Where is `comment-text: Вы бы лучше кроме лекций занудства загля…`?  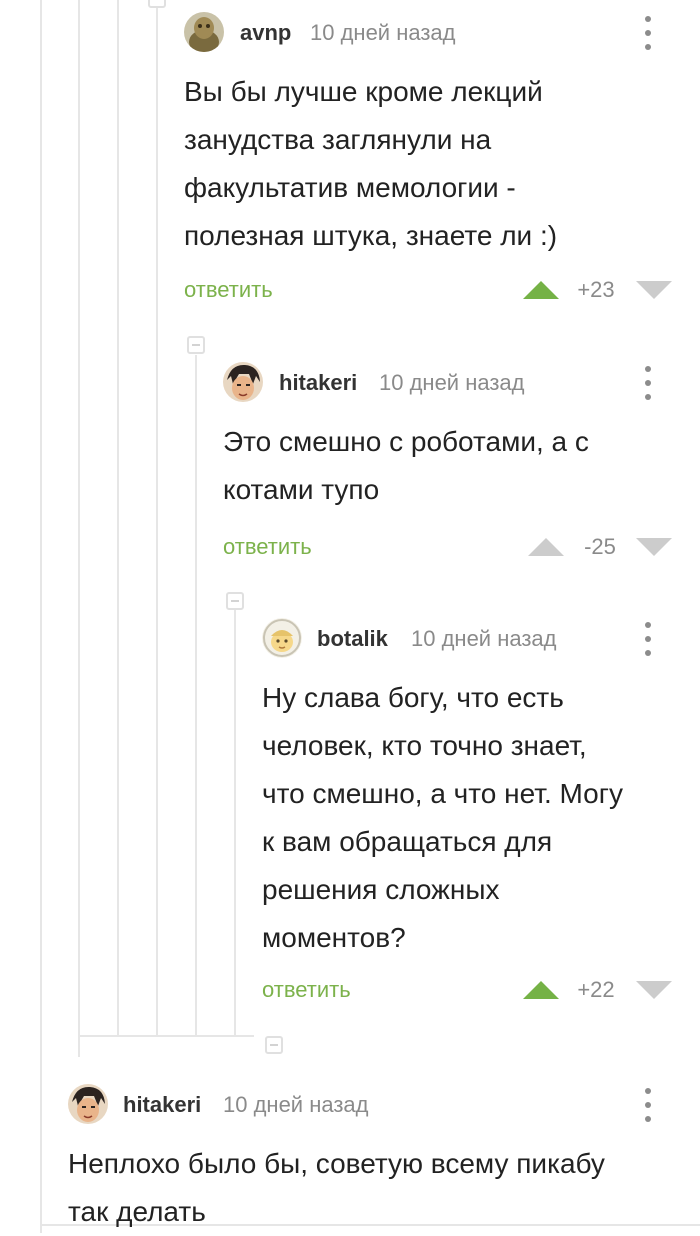 comment-text: Вы бы лучше кроме лекций занудства загля… is located at coordinates (370, 164).